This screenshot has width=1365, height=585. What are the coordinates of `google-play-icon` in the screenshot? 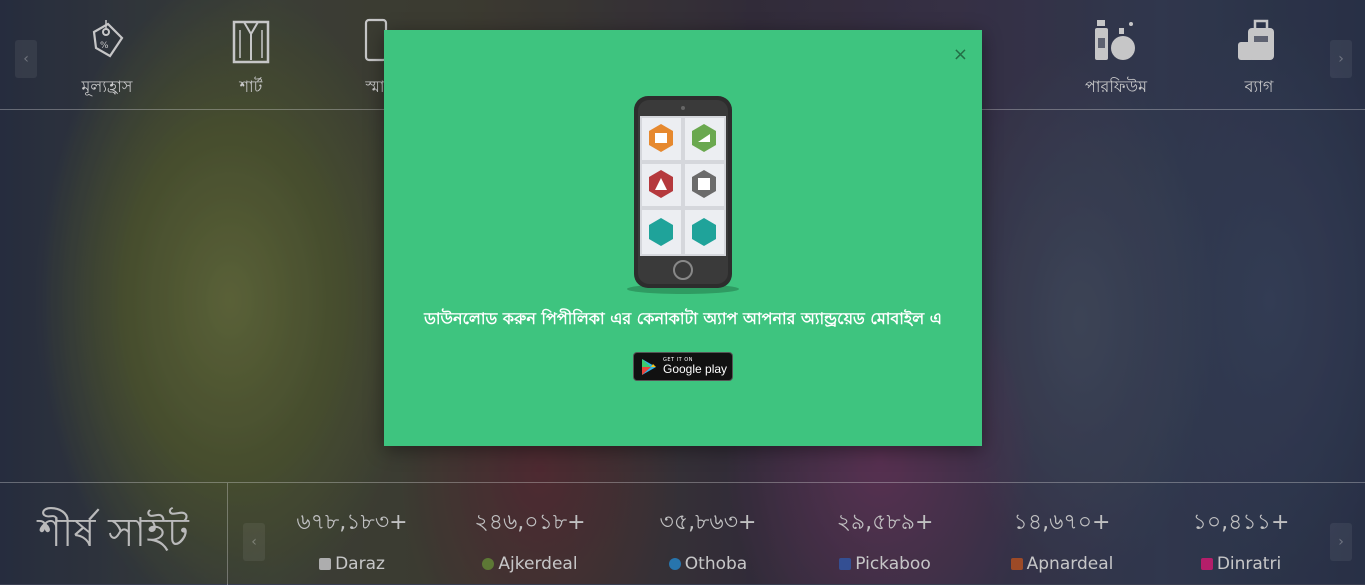 It's located at (649, 366).